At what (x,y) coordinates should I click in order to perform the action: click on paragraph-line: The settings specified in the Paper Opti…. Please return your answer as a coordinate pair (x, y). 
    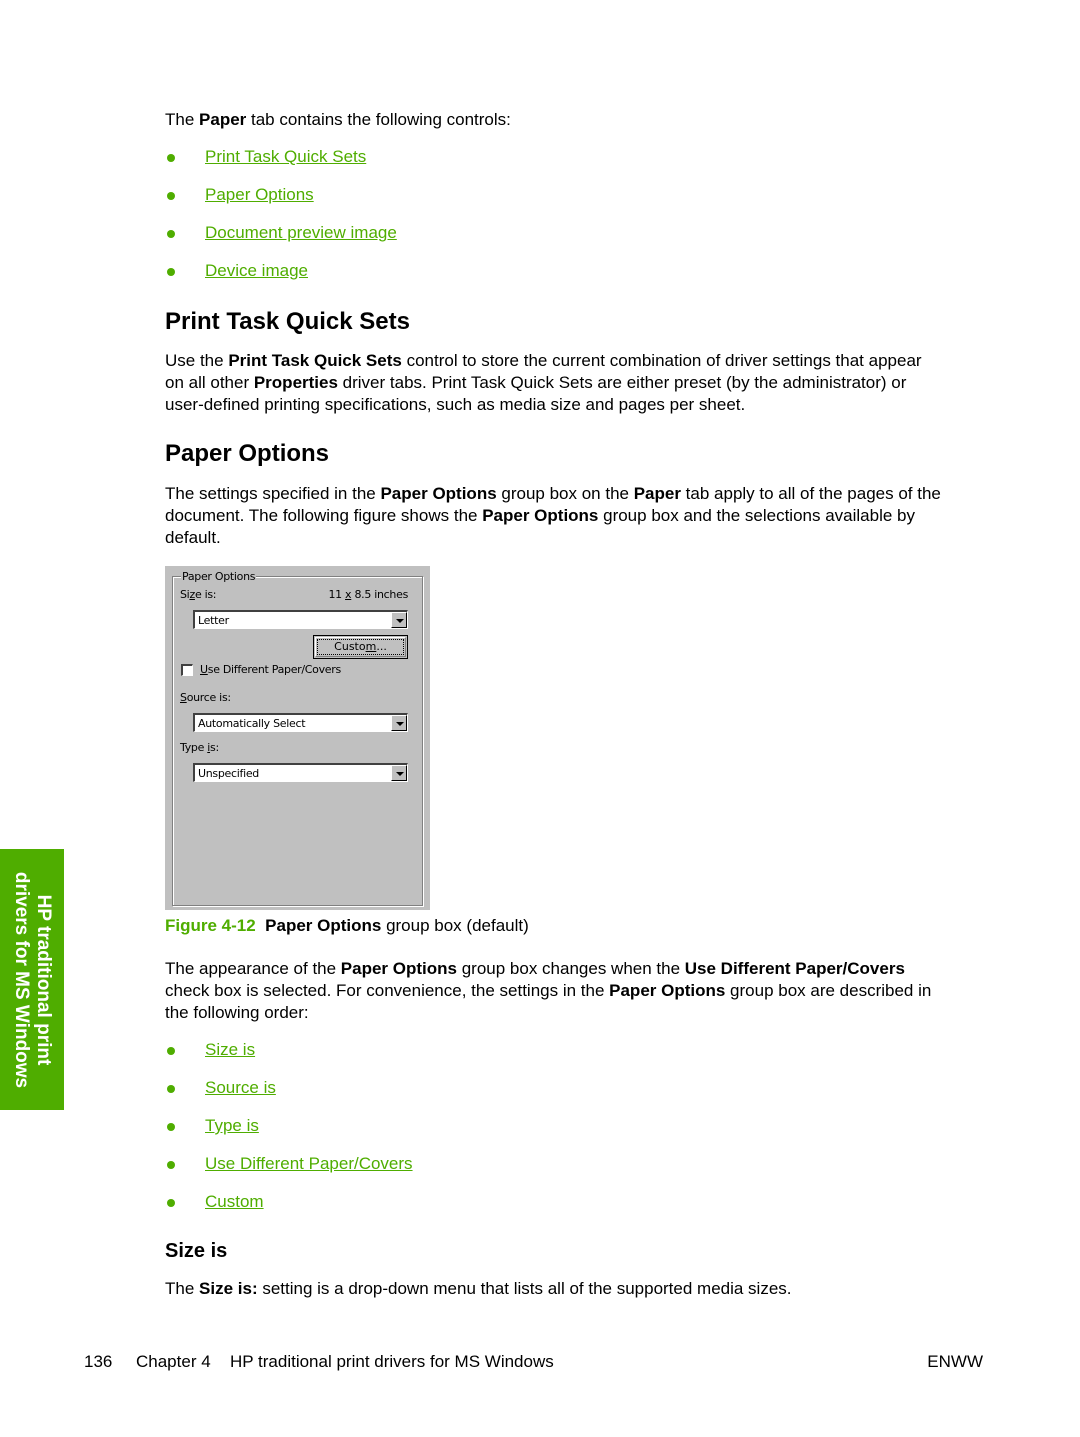
    Looking at the image, I should click on (580, 494).